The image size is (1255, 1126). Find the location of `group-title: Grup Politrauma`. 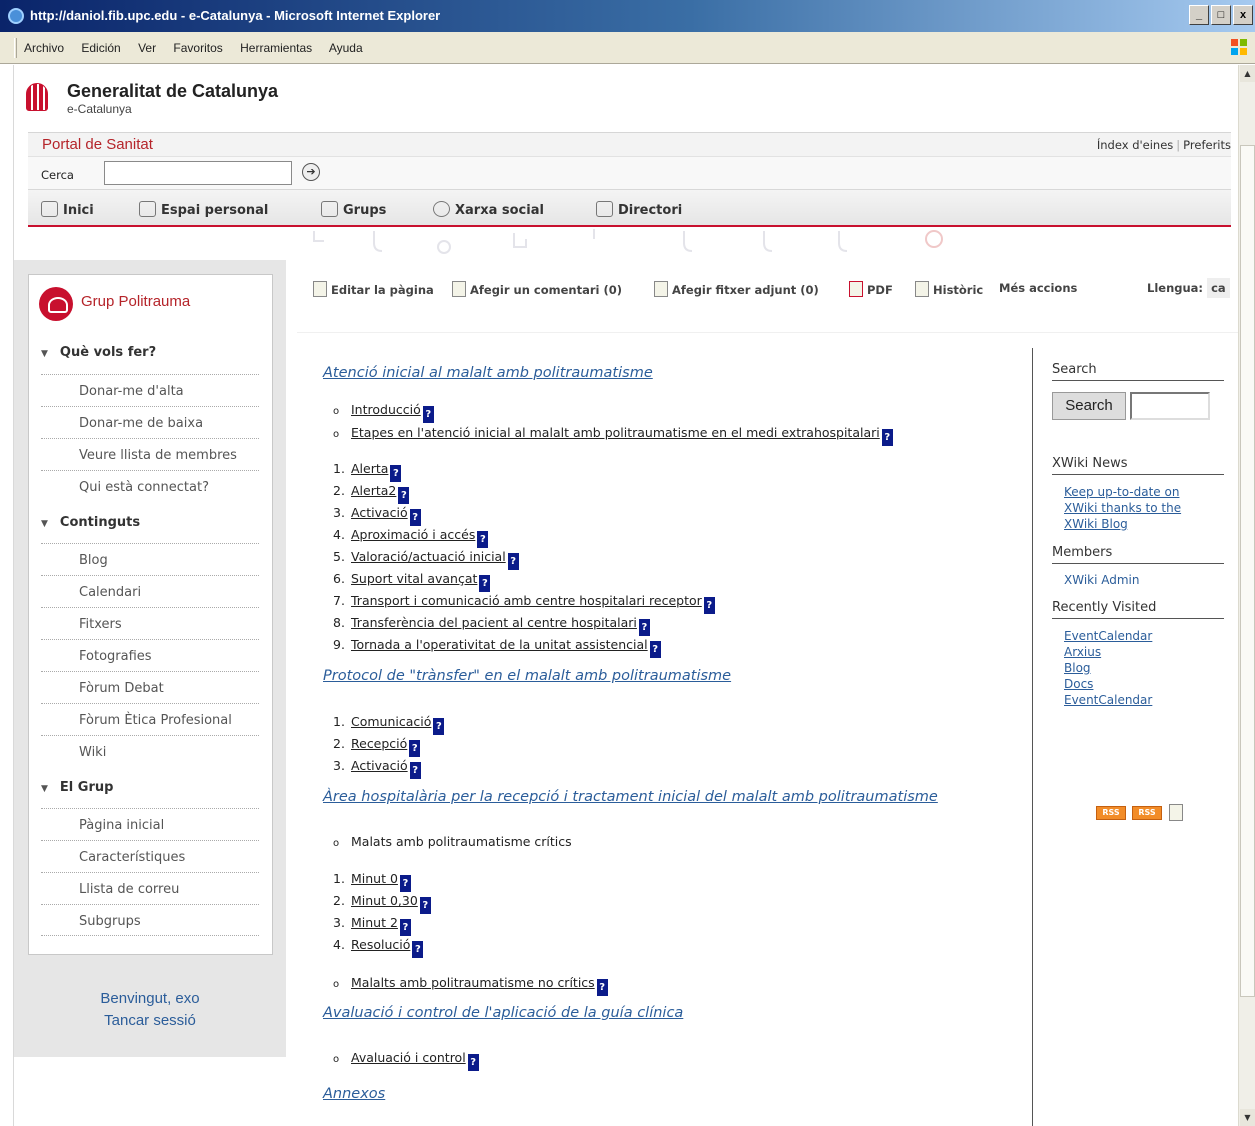

group-title: Grup Politrauma is located at coordinates (135, 301).